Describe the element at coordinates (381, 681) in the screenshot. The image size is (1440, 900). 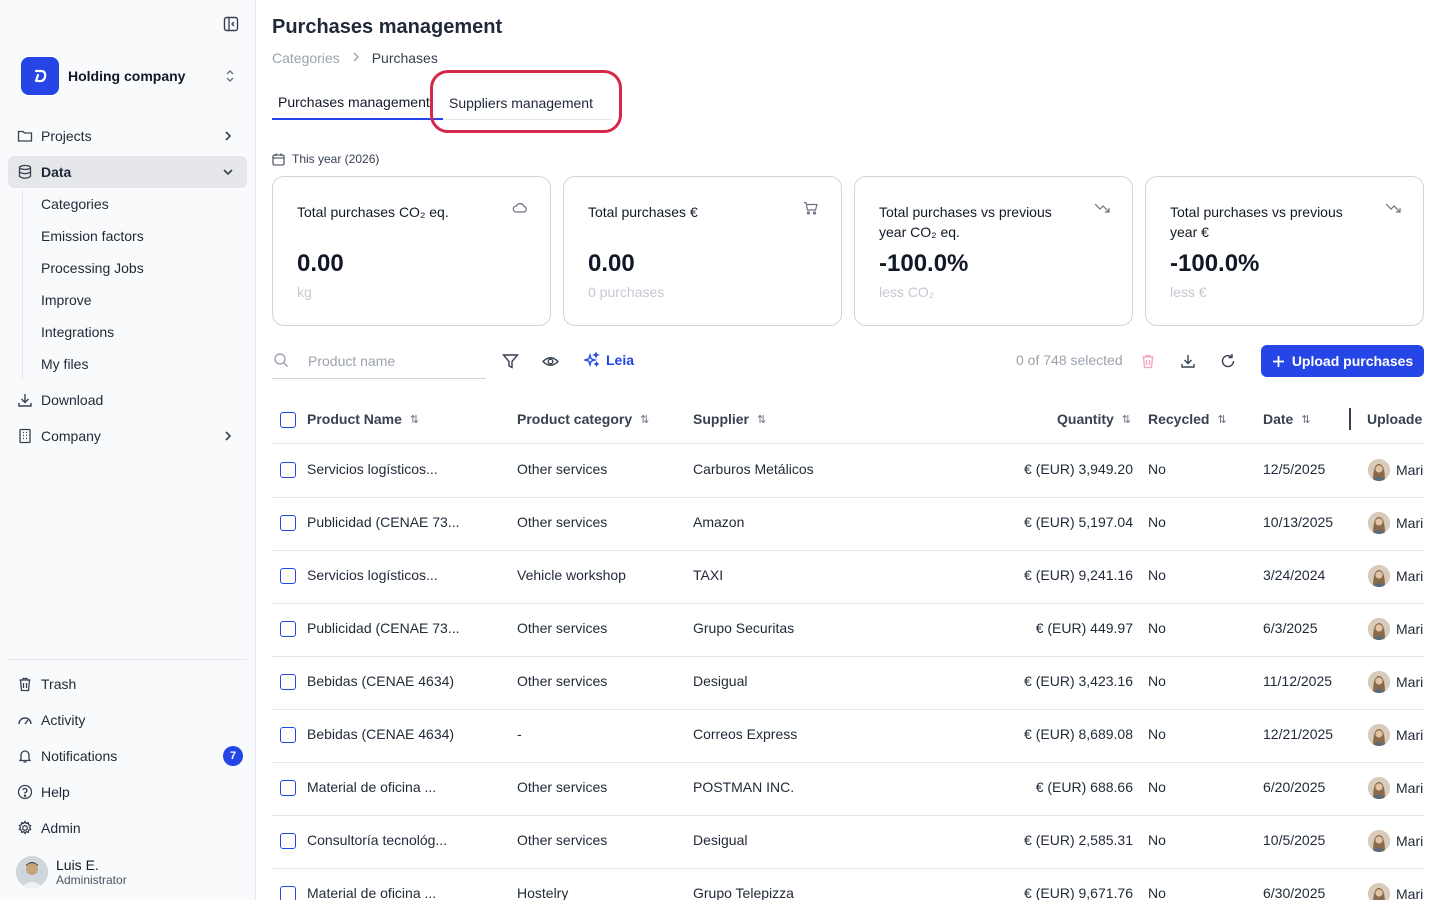
I see `cell-product-name: Bebidas (CENAE 4634)` at that location.